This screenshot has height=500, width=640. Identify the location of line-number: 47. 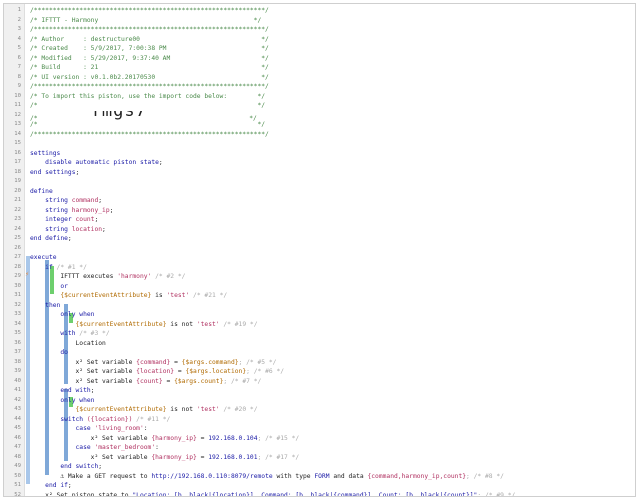
(17, 447).